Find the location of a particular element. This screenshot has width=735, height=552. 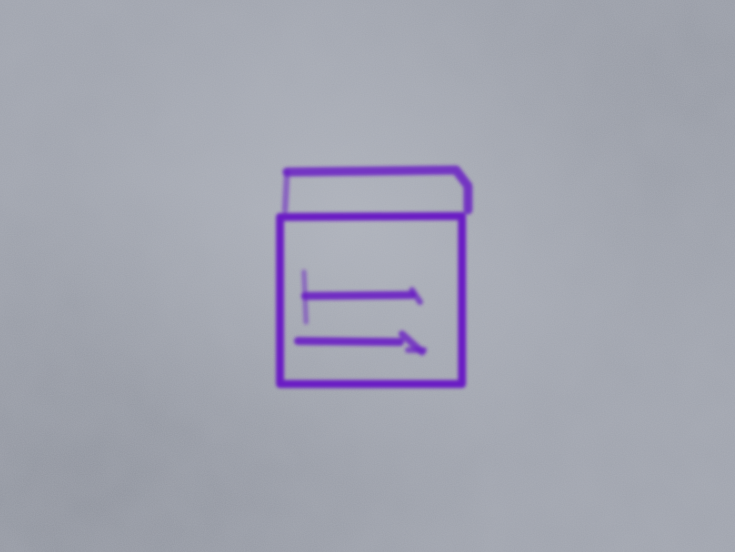

calendar-icon is located at coordinates (374, 276).